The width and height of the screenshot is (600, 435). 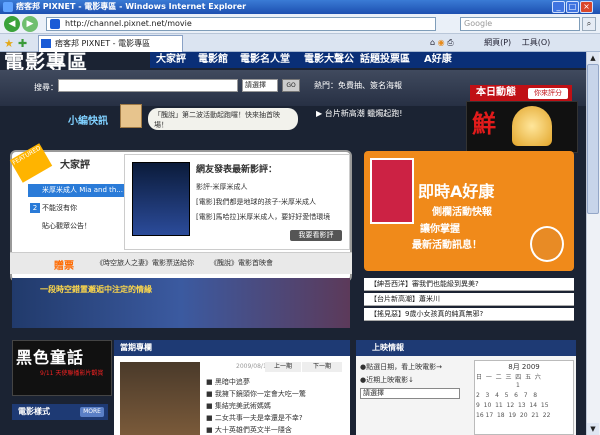 I want to click on search-go-button: GO, so click(x=291, y=85).